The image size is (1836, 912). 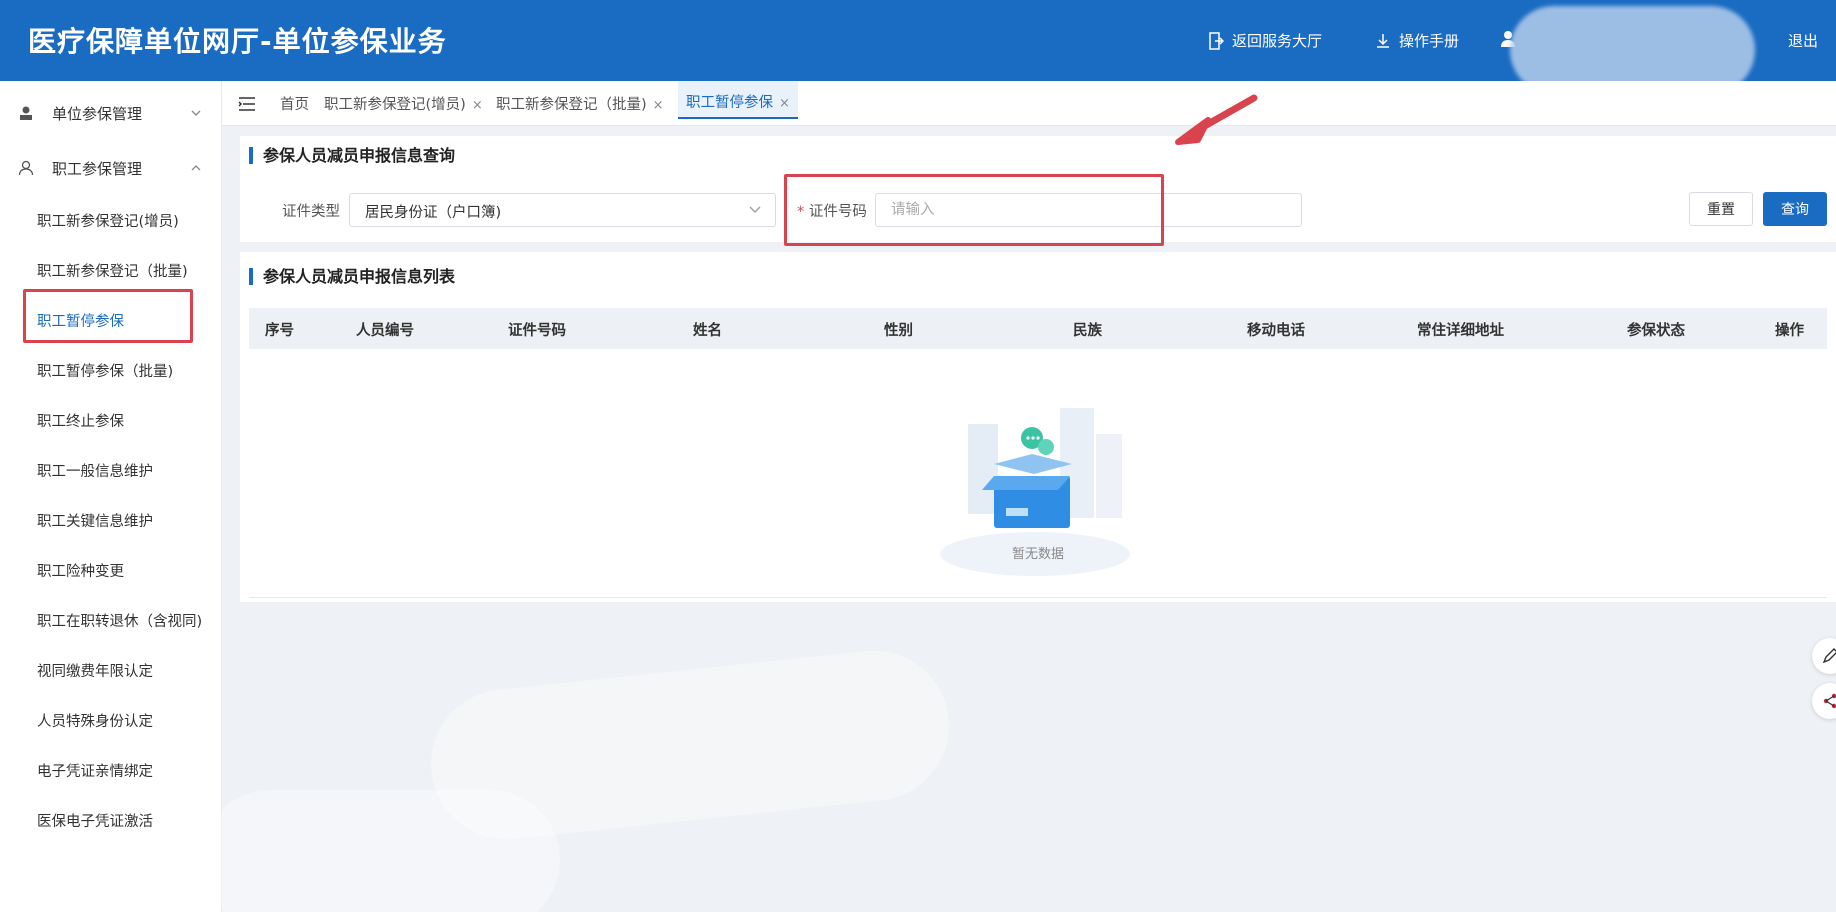 I want to click on sidebar-item-e-cert-family: 电子凭证亲情绑定, so click(x=95, y=770).